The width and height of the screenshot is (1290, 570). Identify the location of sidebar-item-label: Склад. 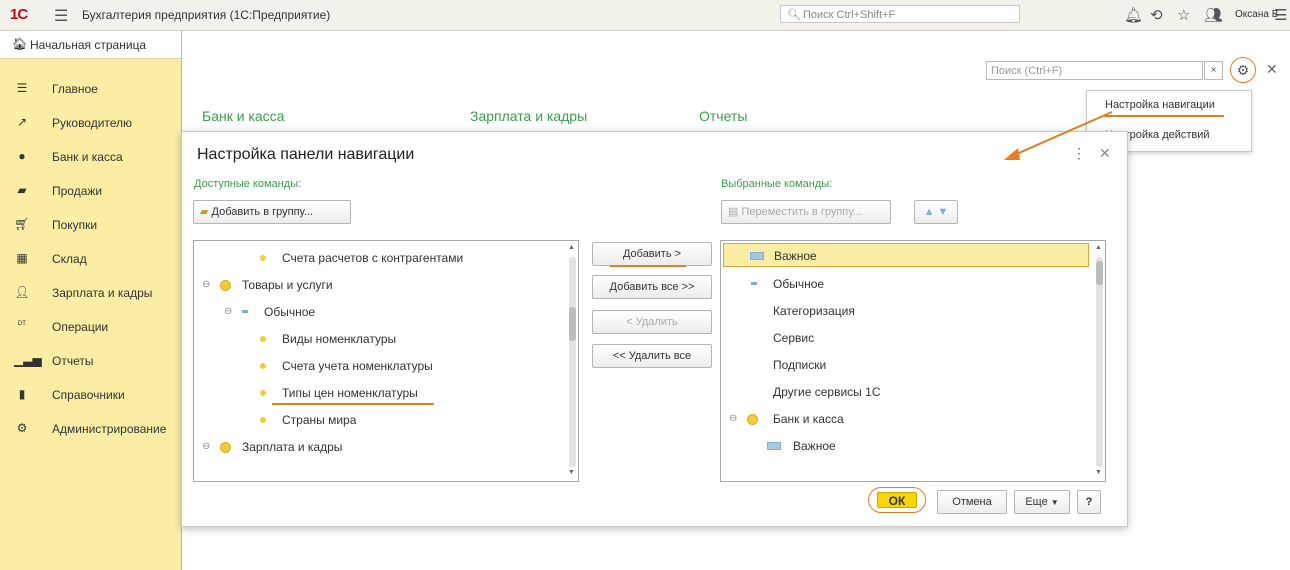
(69, 259).